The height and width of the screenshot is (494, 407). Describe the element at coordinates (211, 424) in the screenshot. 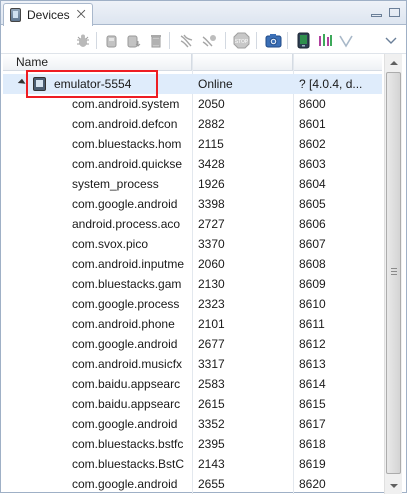

I see `process-pid: 3352` at that location.